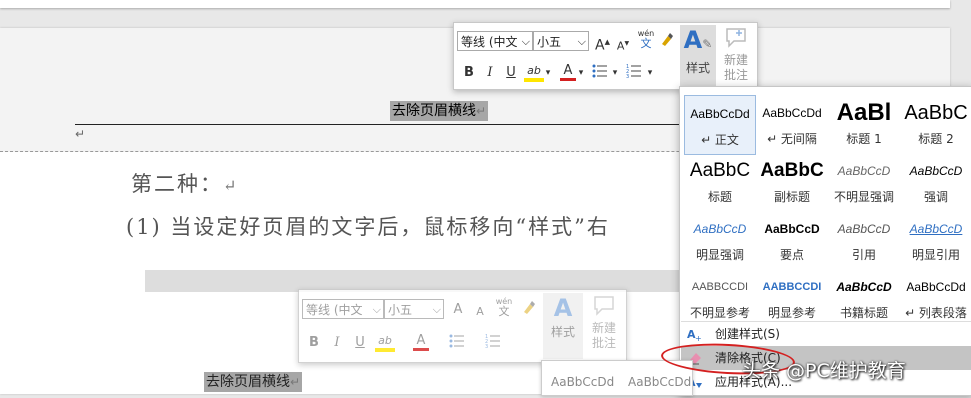  Describe the element at coordinates (720, 299) in the screenshot. I see `style-subtle-reference: AABBCCDI 不明显参考` at that location.